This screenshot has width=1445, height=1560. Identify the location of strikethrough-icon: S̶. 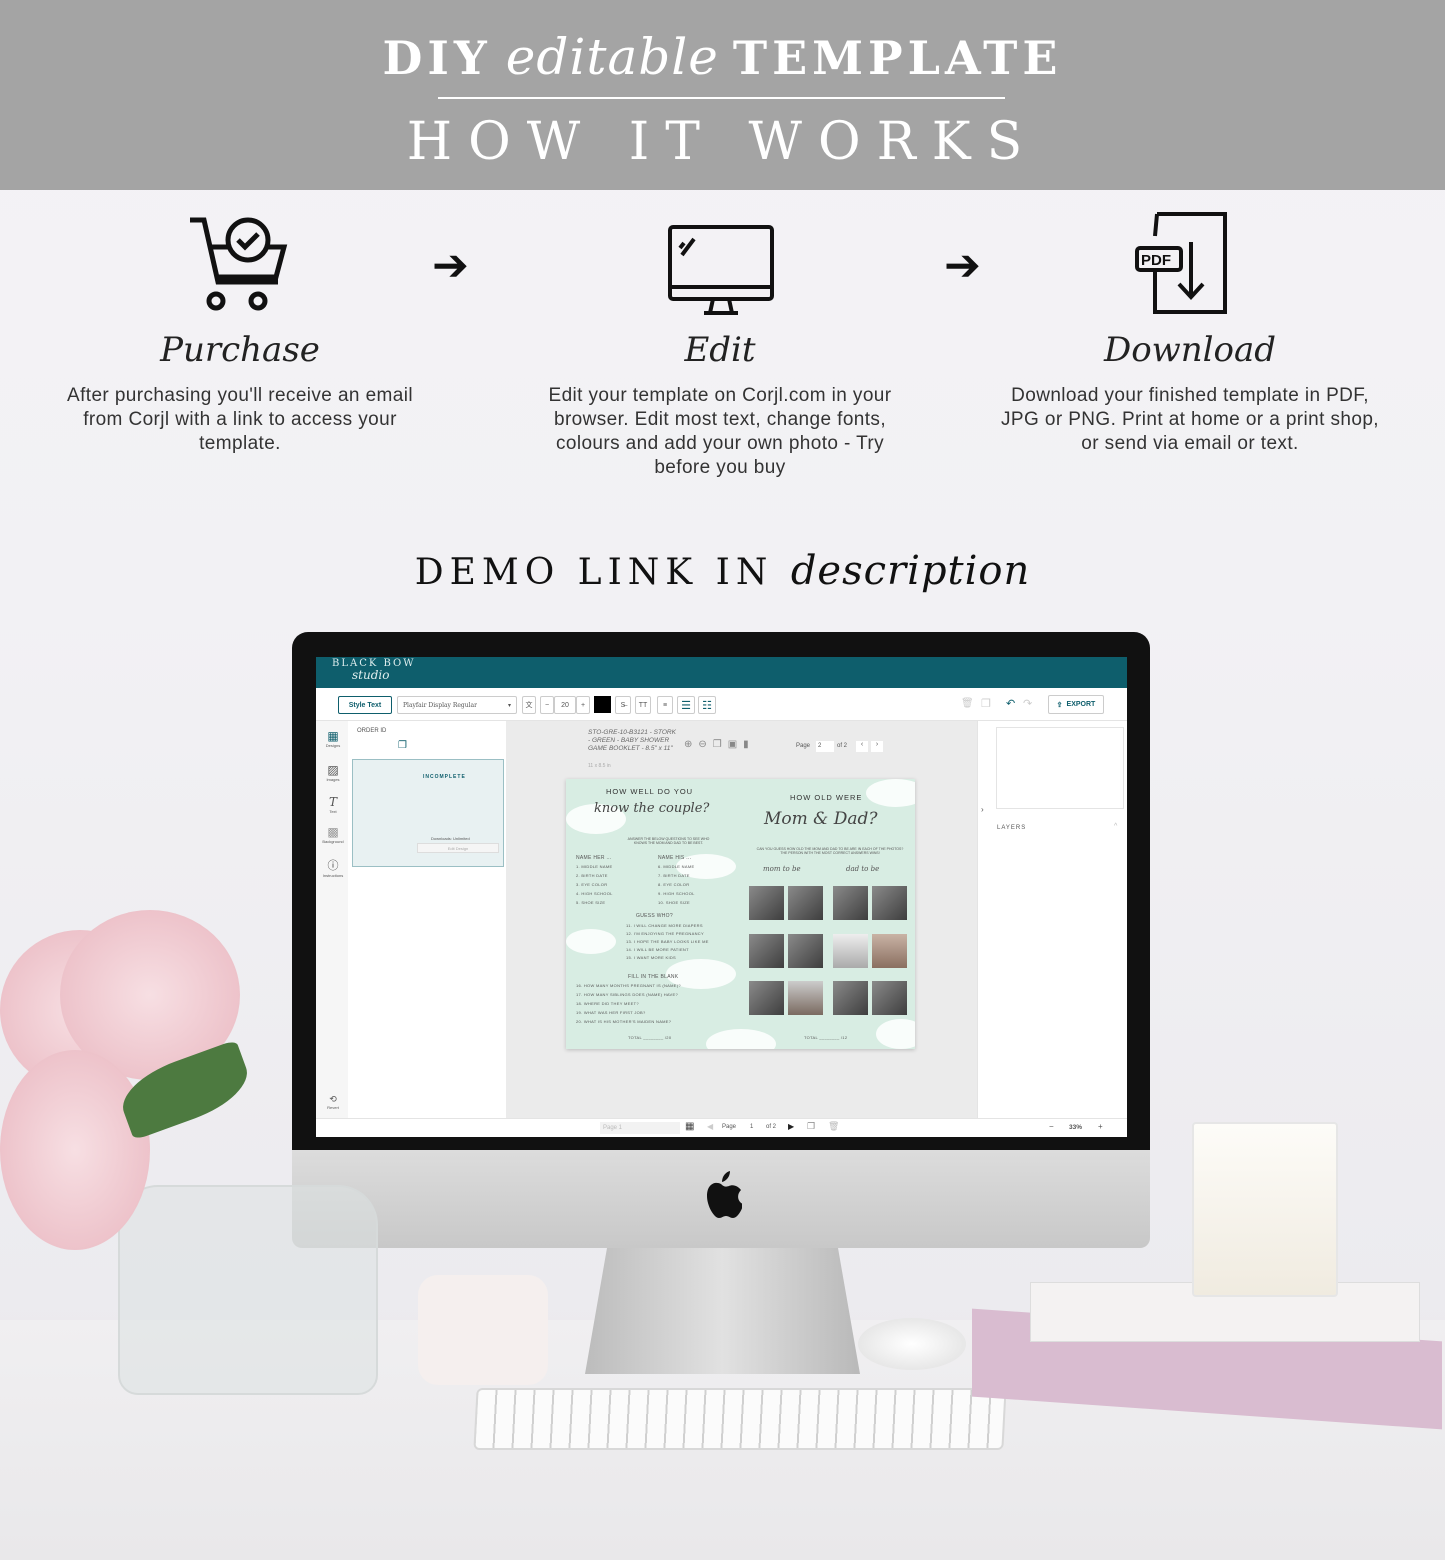
(623, 705).